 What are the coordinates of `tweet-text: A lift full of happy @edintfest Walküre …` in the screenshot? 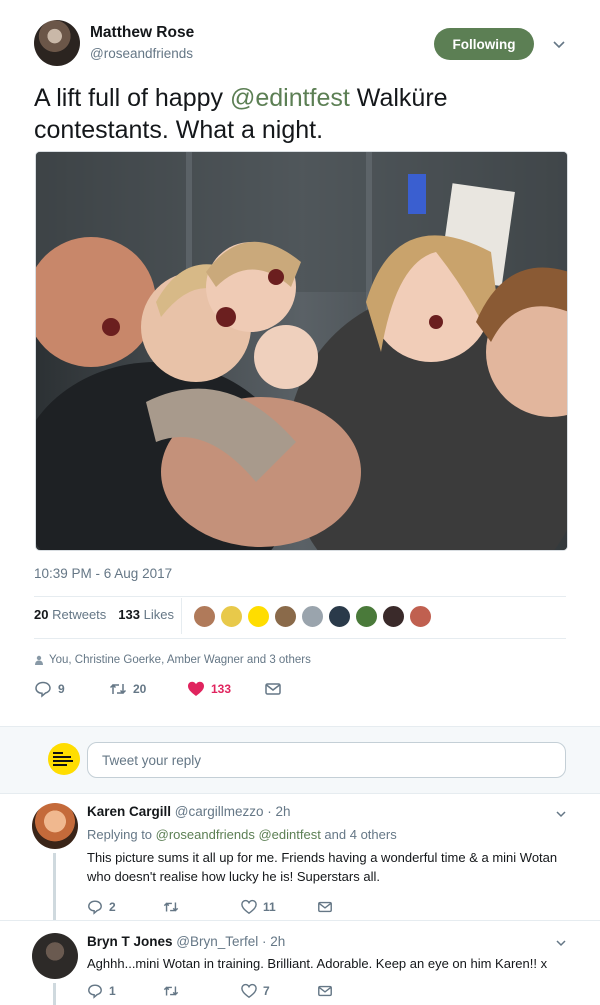 It's located at (304, 114).